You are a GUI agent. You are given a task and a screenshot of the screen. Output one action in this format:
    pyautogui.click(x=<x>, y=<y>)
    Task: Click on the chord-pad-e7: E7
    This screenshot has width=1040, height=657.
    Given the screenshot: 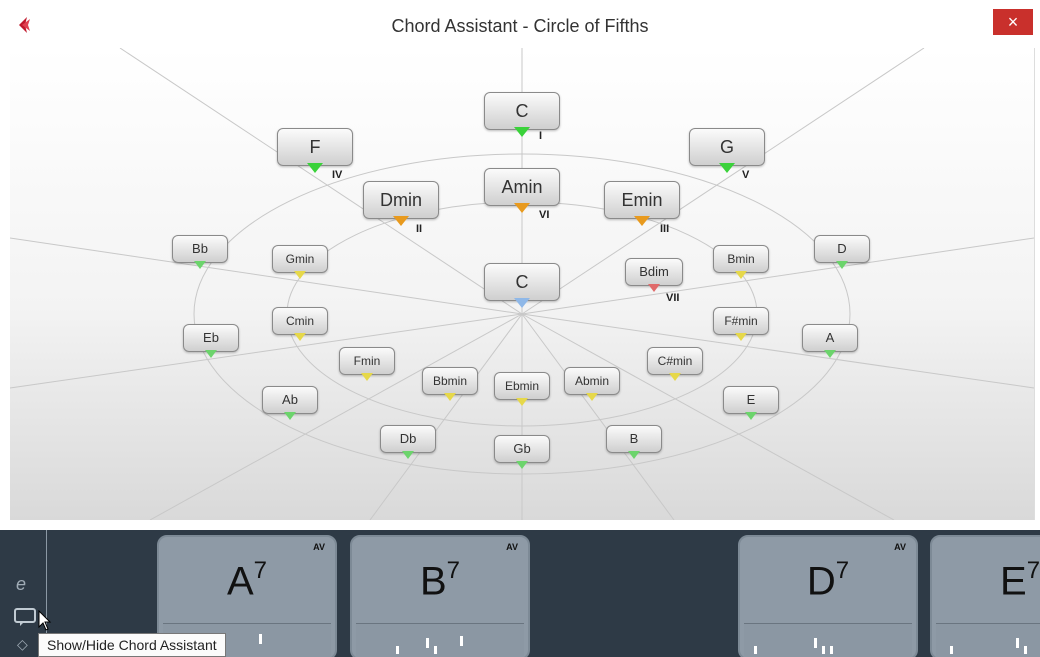 What is the action you would take?
    pyautogui.click(x=985, y=596)
    